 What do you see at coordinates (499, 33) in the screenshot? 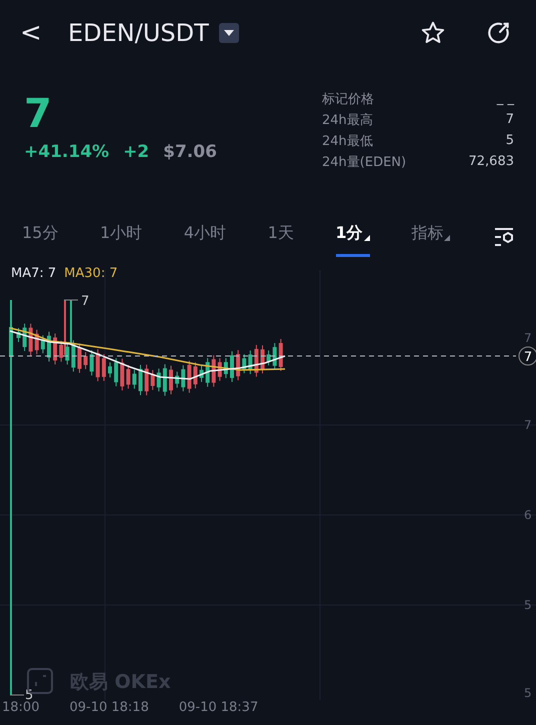
I see `share-icon` at bounding box center [499, 33].